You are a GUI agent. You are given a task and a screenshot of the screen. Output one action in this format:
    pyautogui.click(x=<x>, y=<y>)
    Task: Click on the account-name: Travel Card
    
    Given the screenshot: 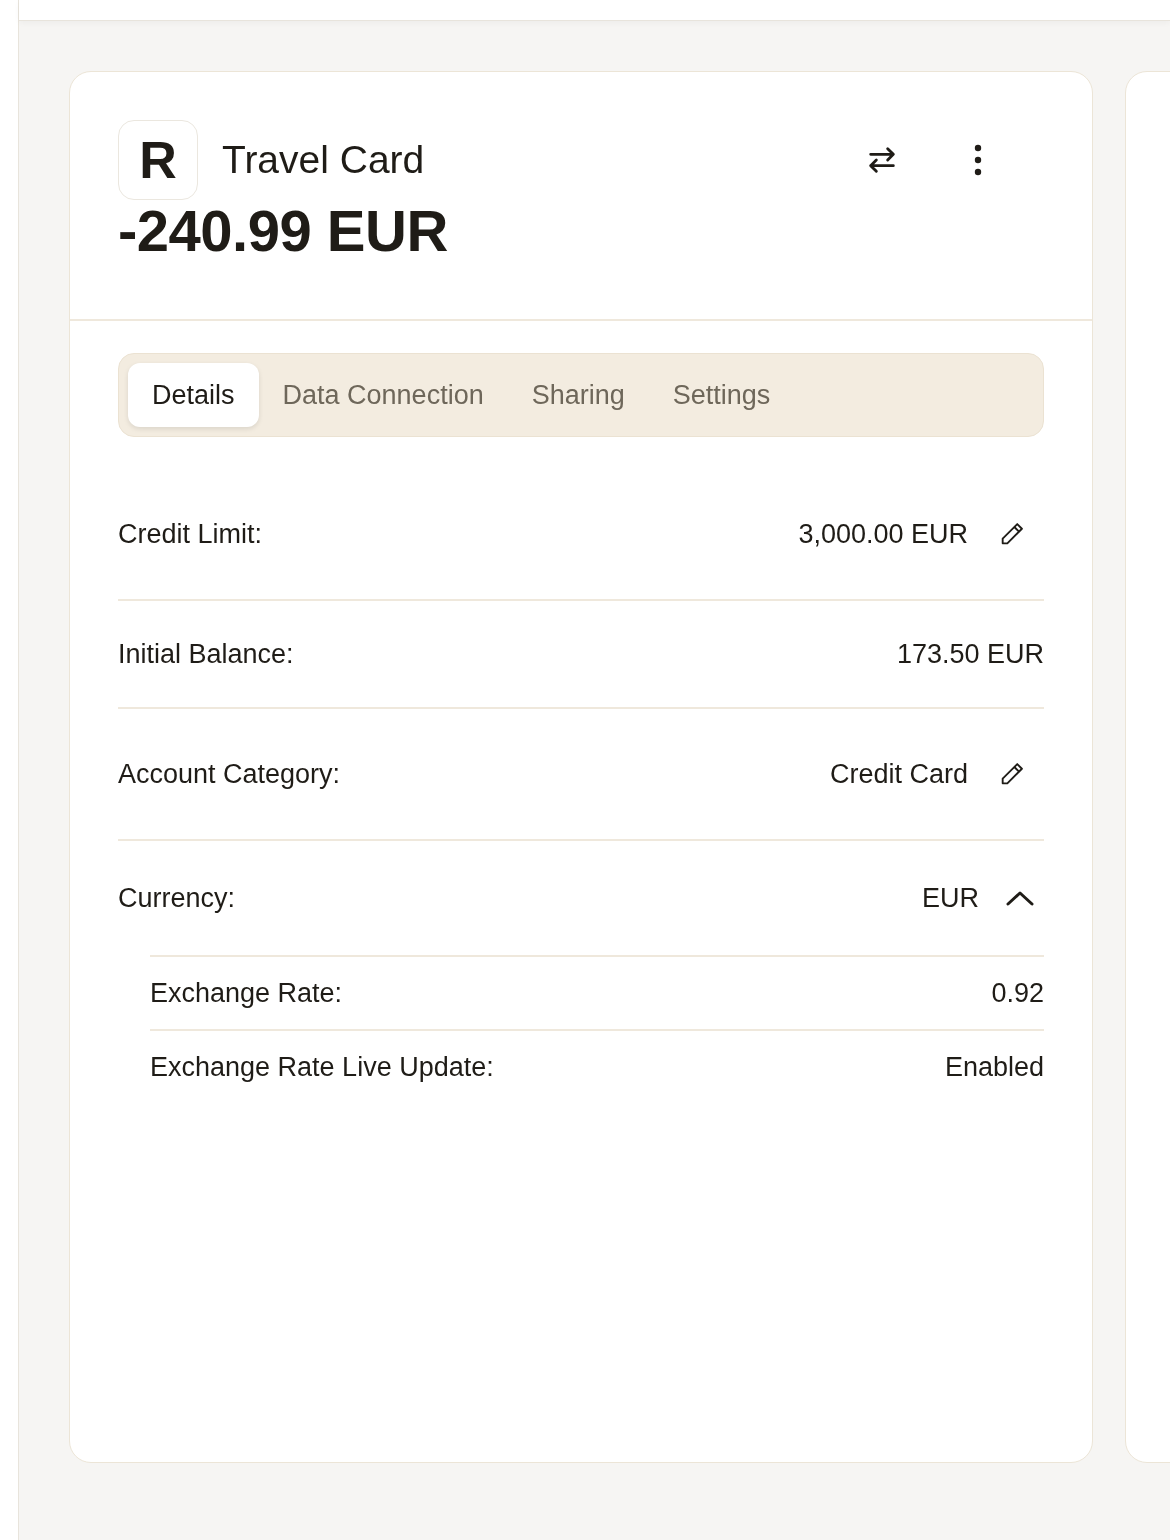 What is the action you would take?
    pyautogui.click(x=324, y=160)
    